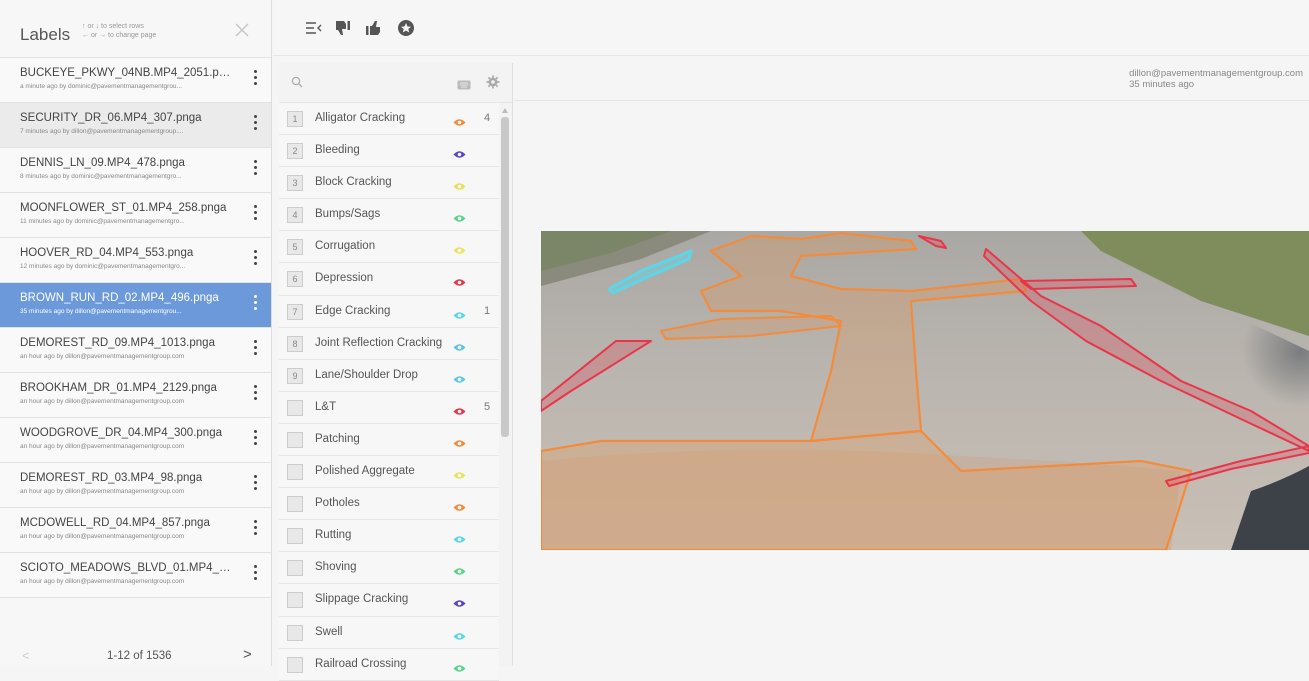 This screenshot has height=681, width=1309. What do you see at coordinates (111, 478) in the screenshot?
I see `file-name: DEMOREST_RD_03.MP4_98.pnga` at bounding box center [111, 478].